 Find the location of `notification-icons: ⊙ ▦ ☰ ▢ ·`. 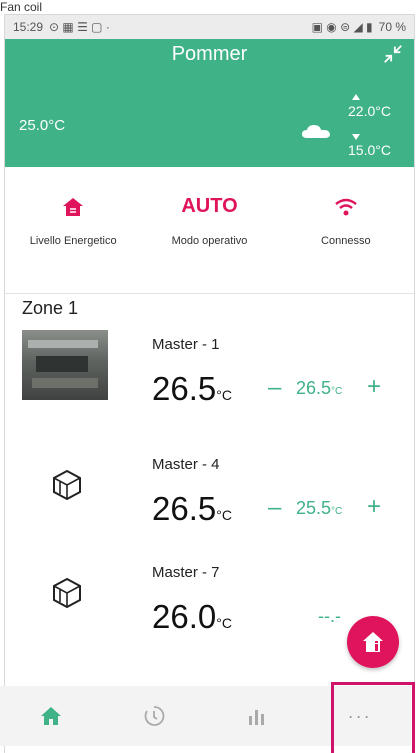

notification-icons: ⊙ ▦ ☰ ▢ · is located at coordinates (79, 27).